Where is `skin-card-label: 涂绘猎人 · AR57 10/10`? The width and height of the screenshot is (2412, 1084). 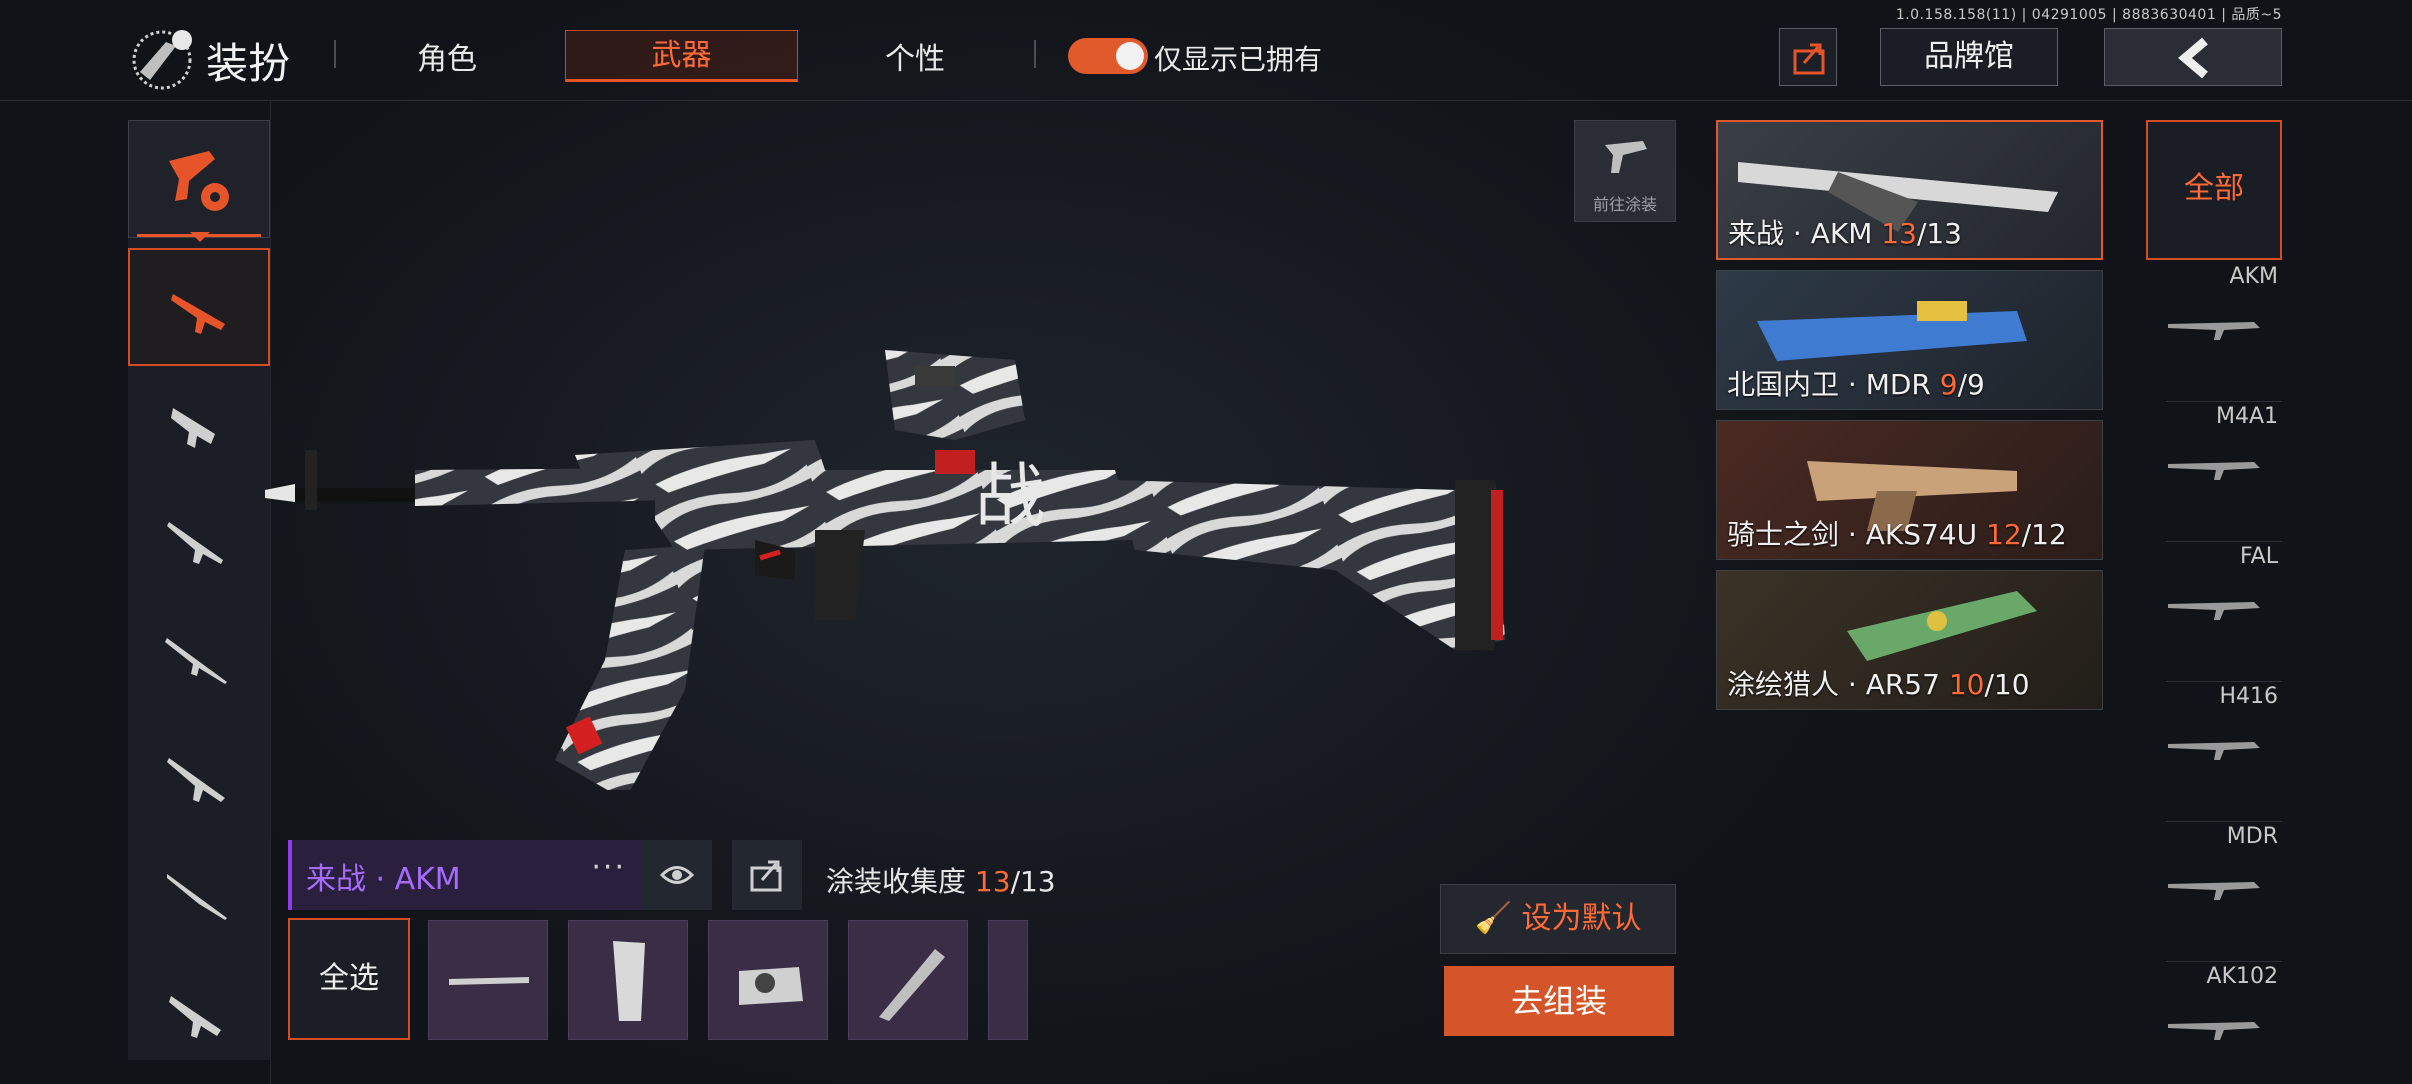 skin-card-label: 涂绘猎人 · AR57 10/10 is located at coordinates (1878, 684).